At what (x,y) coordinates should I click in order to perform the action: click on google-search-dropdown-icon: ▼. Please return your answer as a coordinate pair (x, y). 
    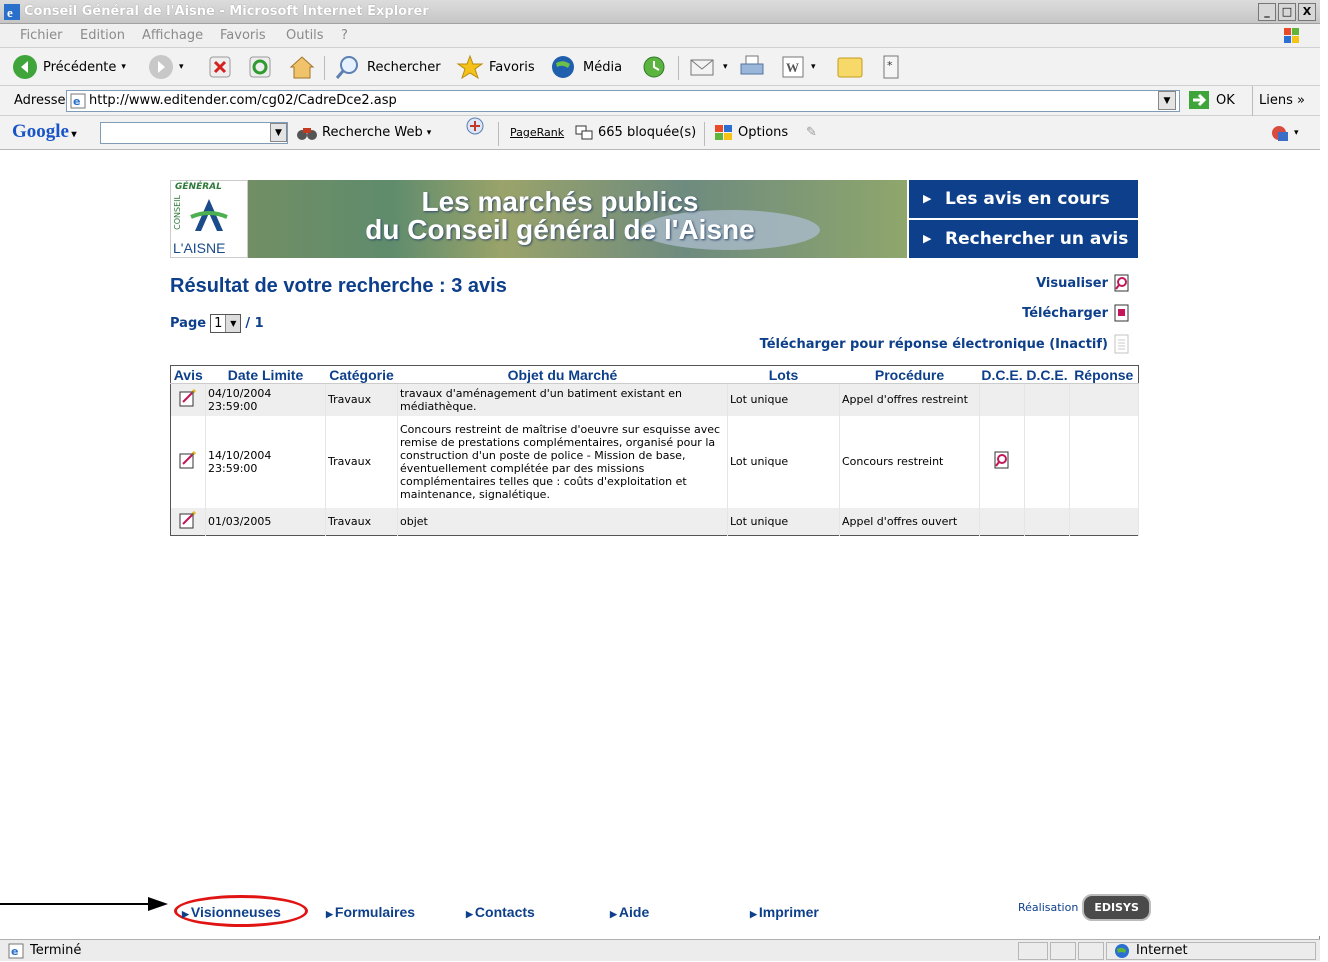
    Looking at the image, I should click on (278, 132).